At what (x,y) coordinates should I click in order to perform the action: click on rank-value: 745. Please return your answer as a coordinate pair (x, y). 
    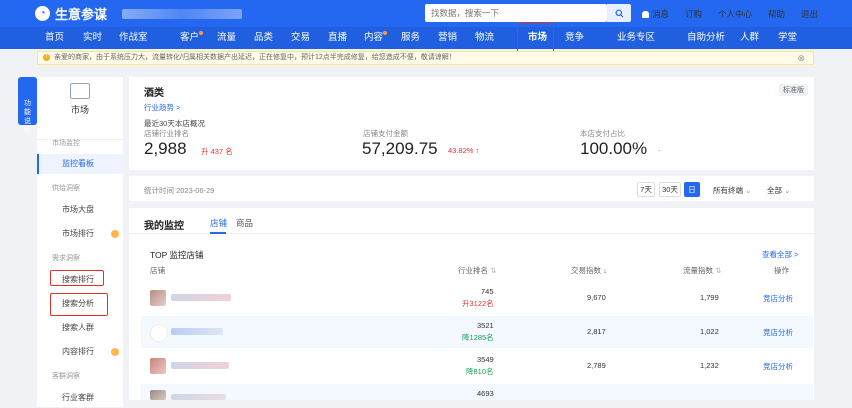
    Looking at the image, I should click on (487, 291).